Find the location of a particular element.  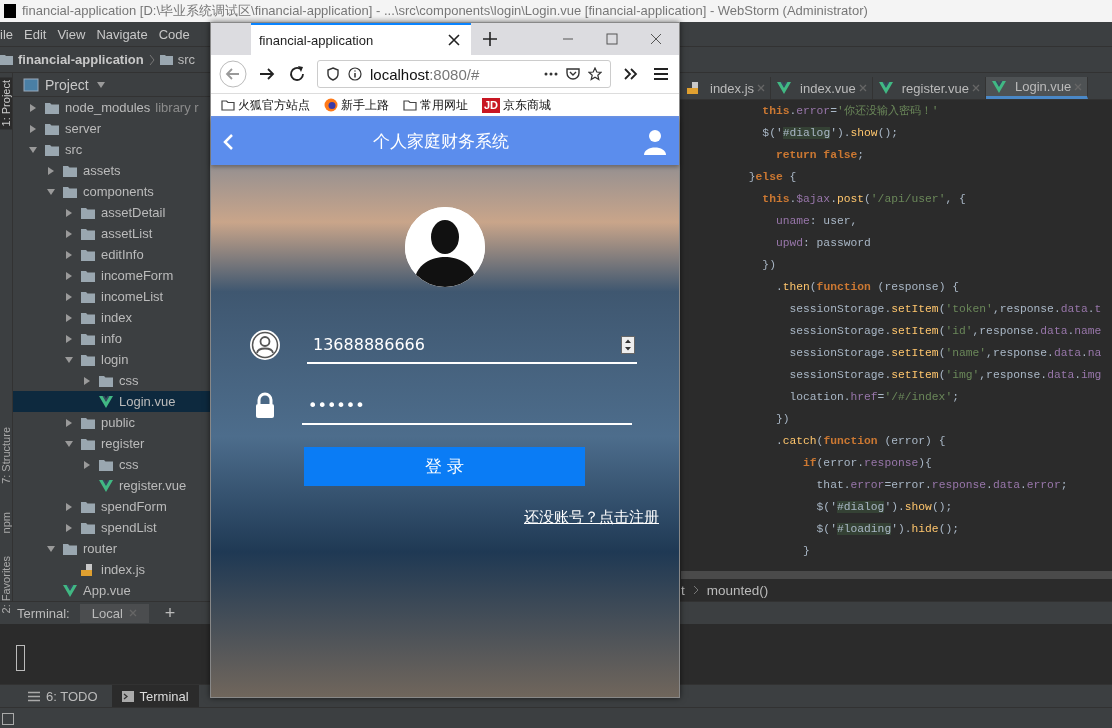

code-line: sessionStorage.setItem('img',response.data.img is located at coordinates (945, 375).